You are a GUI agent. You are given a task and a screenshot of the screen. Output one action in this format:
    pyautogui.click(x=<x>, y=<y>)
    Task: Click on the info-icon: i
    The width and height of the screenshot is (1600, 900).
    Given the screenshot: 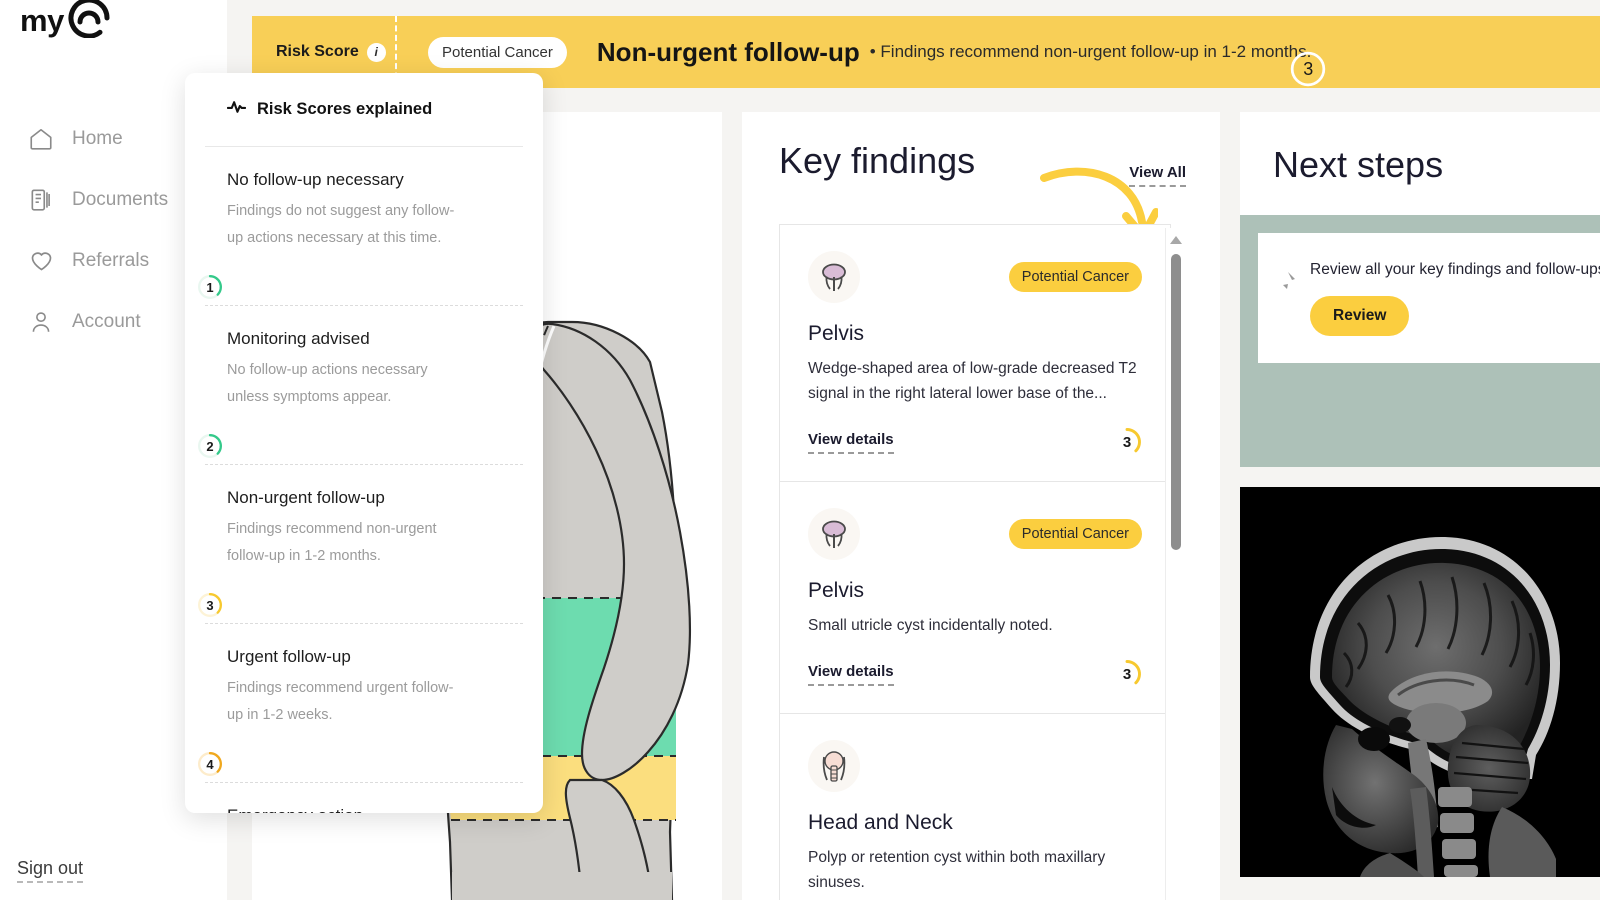 What is the action you would take?
    pyautogui.click(x=376, y=52)
    